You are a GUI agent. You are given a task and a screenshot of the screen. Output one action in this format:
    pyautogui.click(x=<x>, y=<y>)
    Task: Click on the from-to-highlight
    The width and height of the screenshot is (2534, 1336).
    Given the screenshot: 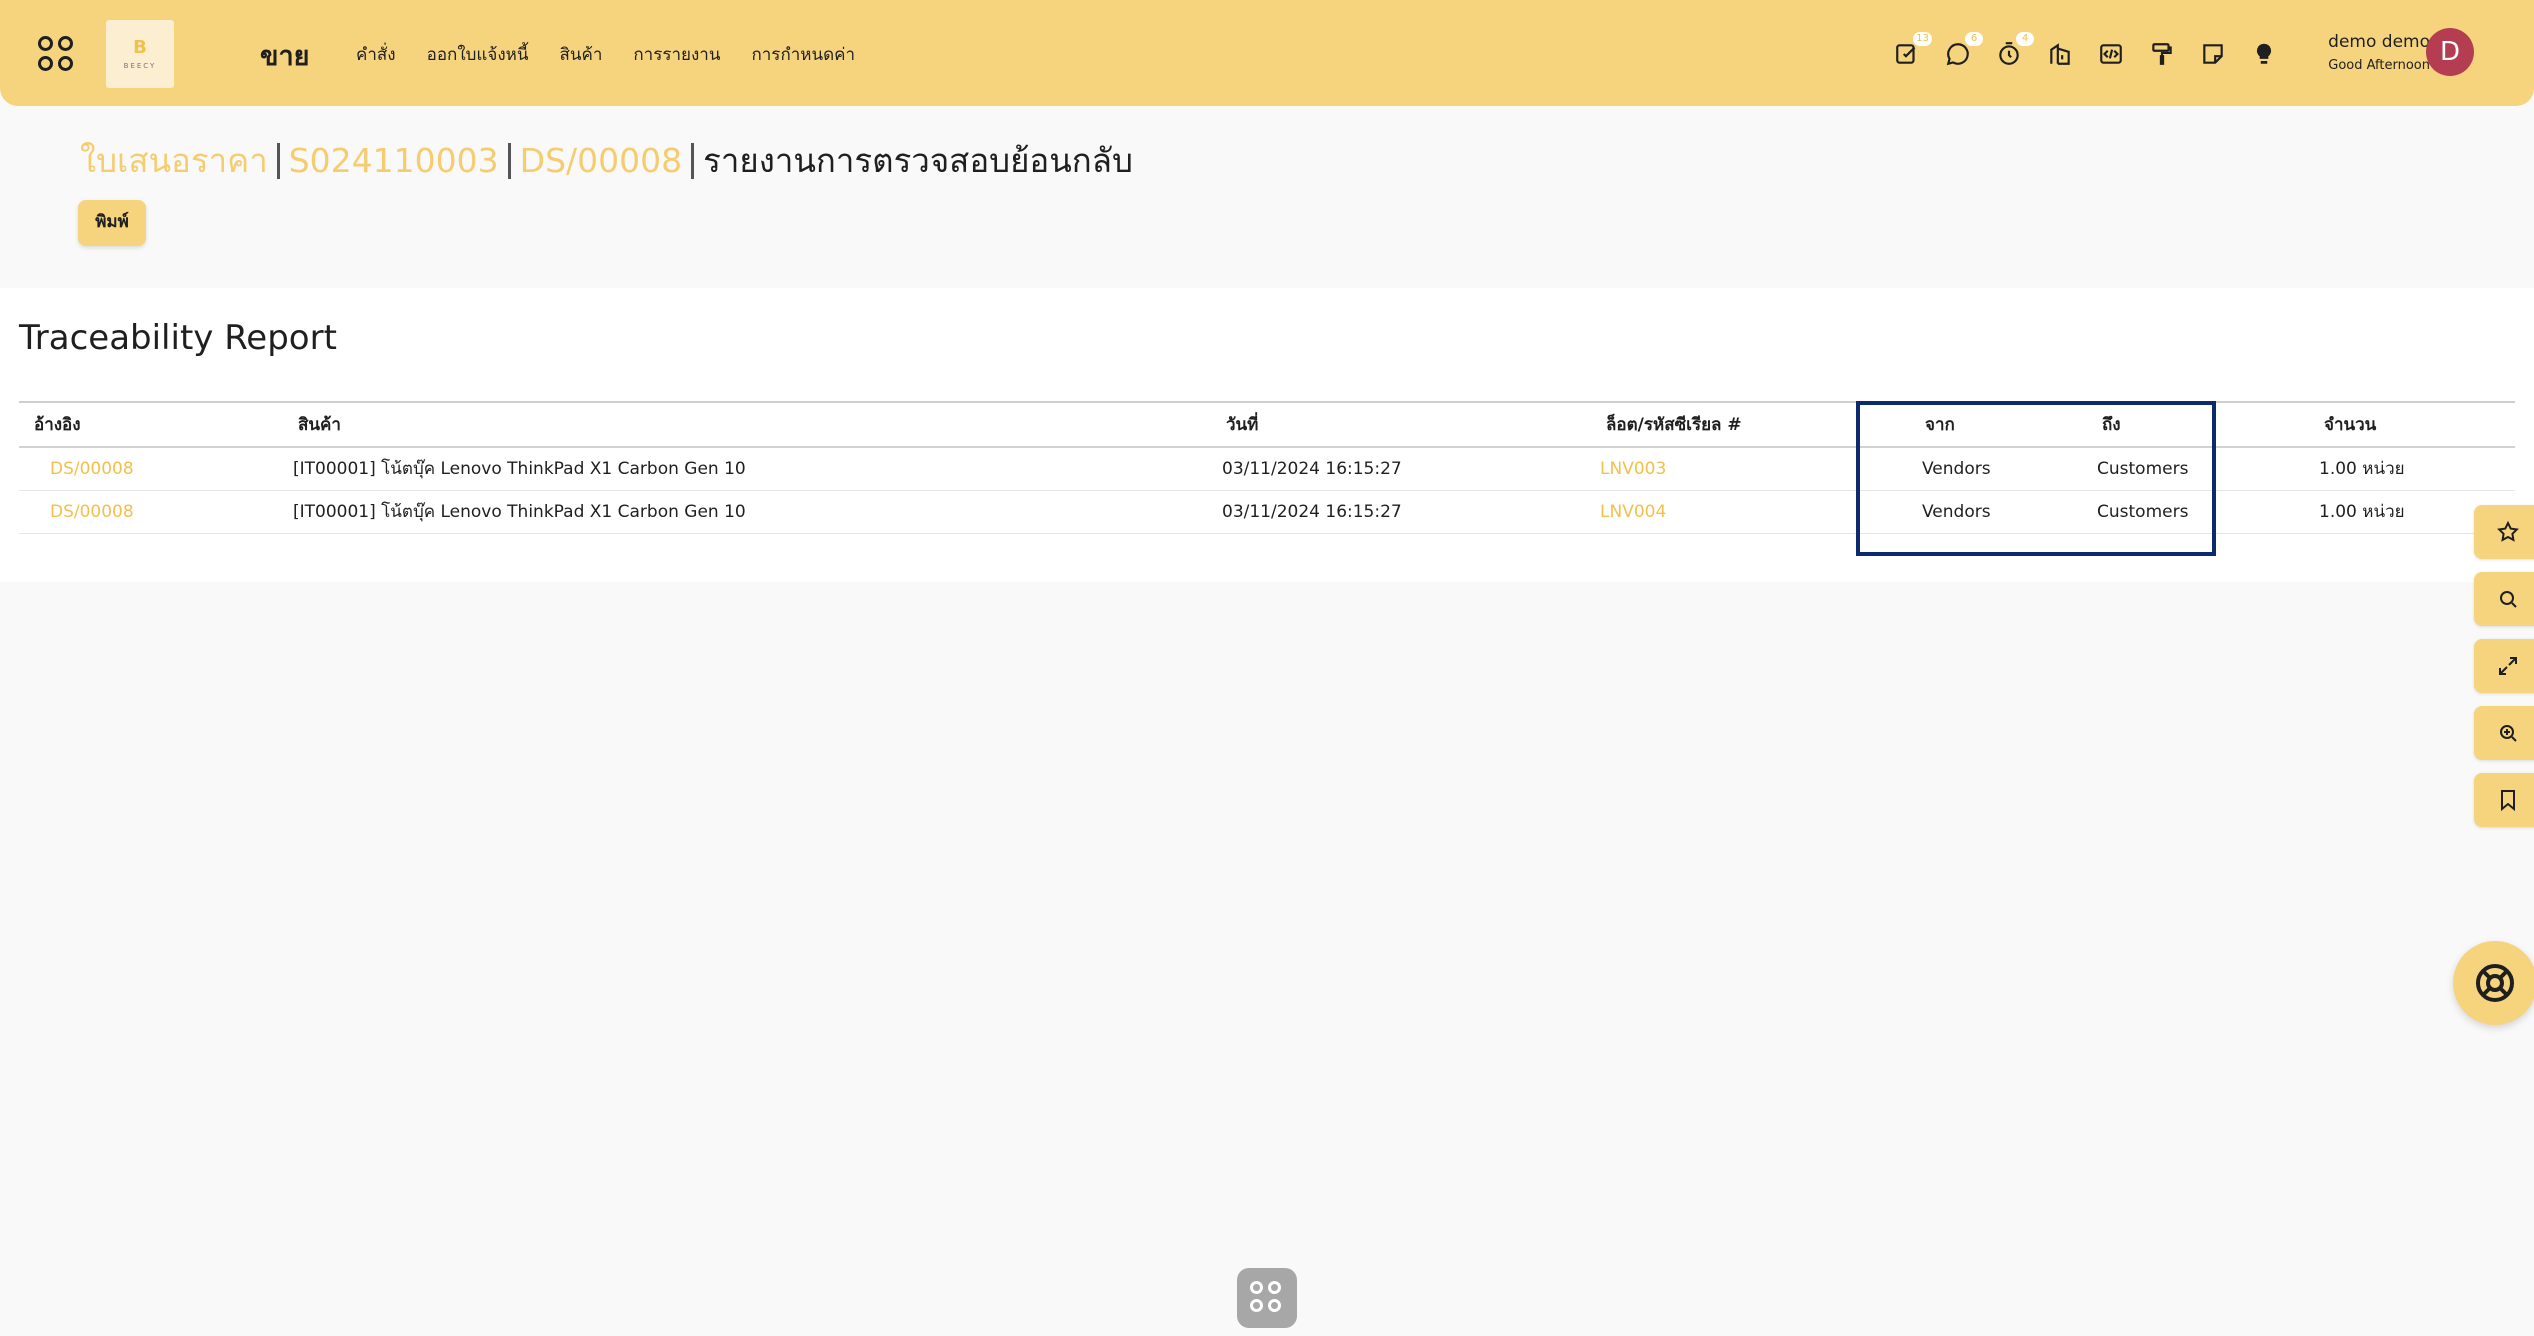 What is the action you would take?
    pyautogui.click(x=2036, y=478)
    